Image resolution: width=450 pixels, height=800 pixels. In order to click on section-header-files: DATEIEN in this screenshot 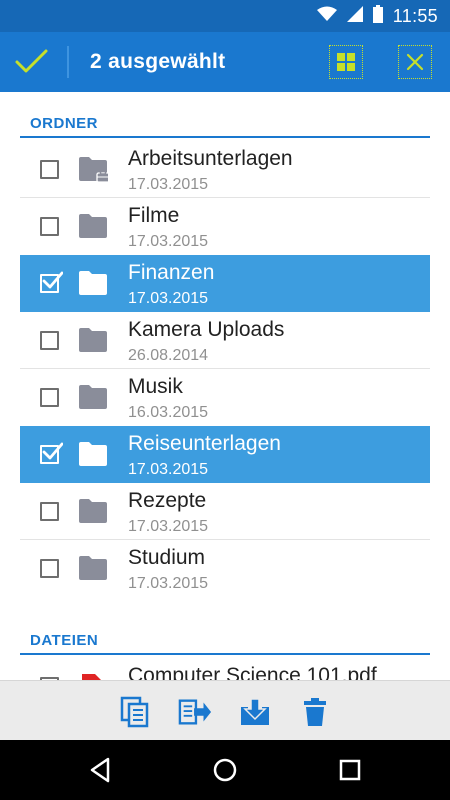, I will do `click(225, 632)`.